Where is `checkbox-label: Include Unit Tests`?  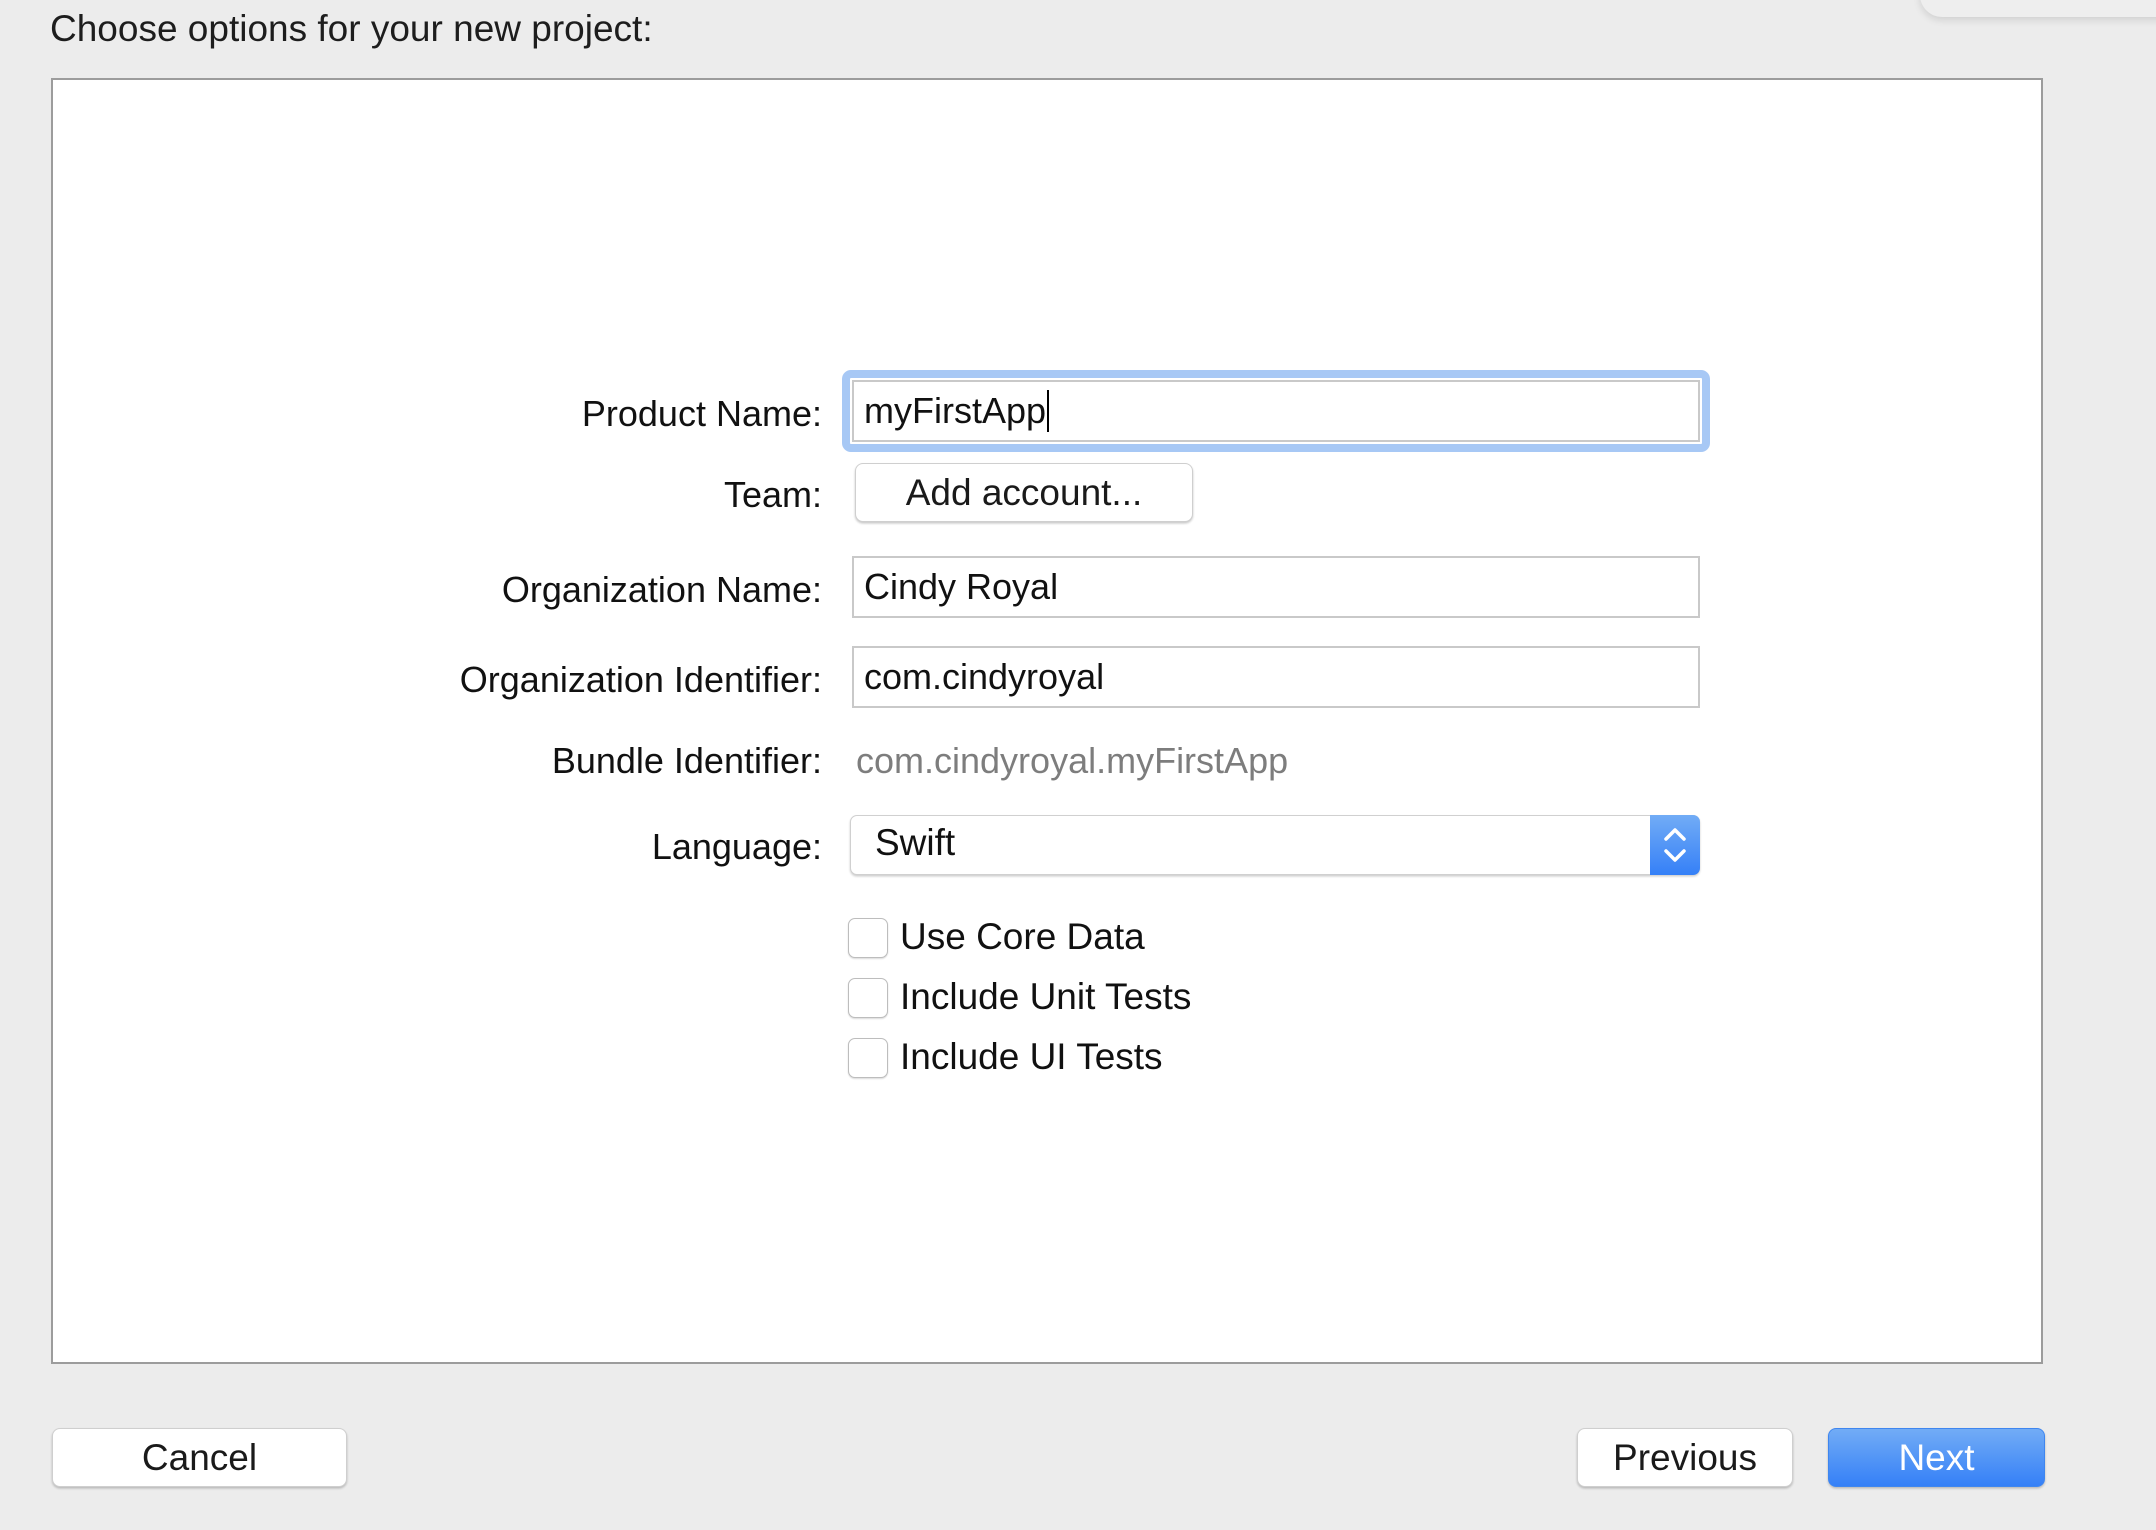 checkbox-label: Include Unit Tests is located at coordinates (1046, 996).